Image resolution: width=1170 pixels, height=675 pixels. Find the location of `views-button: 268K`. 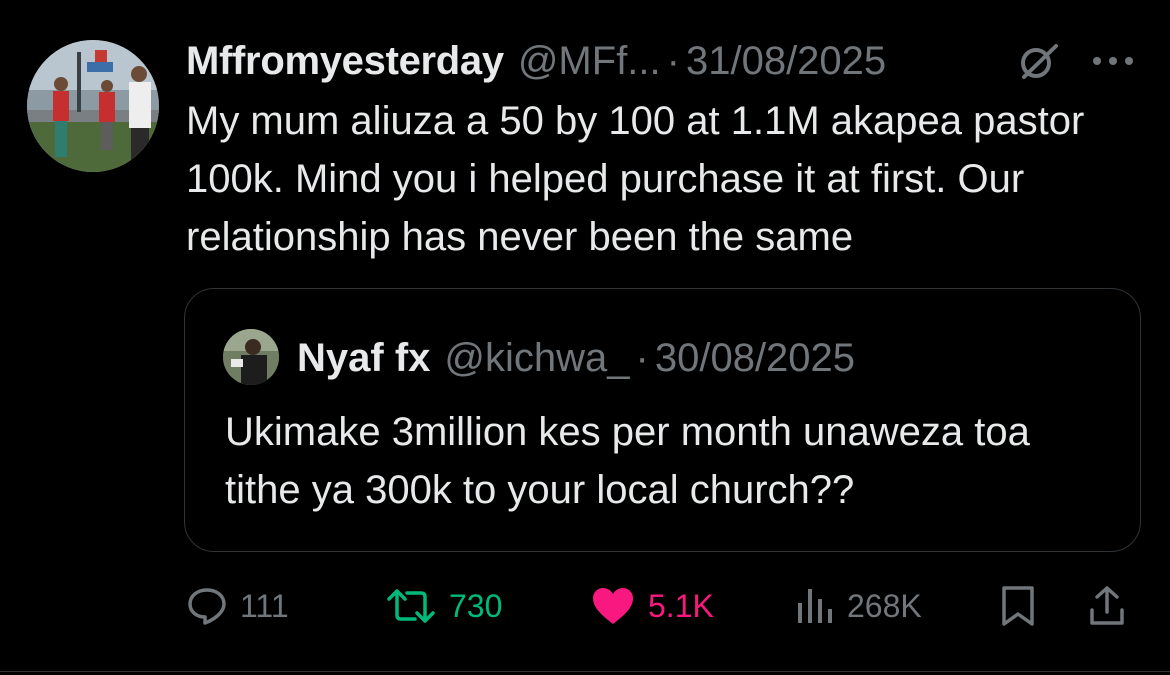

views-button: 268K is located at coordinates (858, 606).